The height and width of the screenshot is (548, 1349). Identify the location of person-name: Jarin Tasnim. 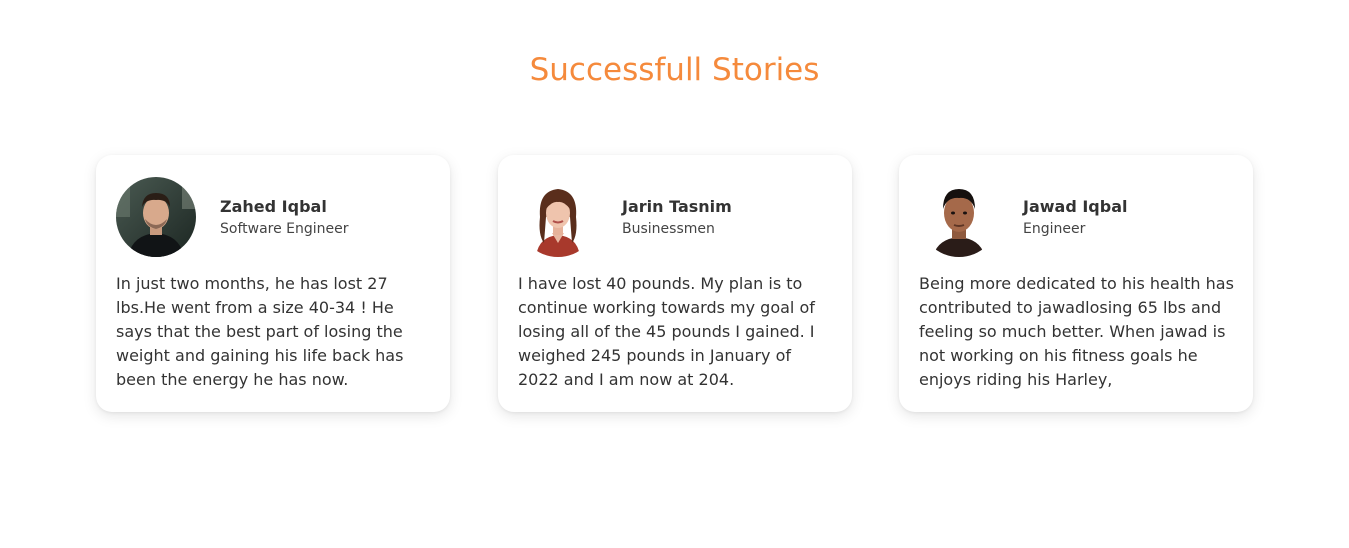
(677, 206).